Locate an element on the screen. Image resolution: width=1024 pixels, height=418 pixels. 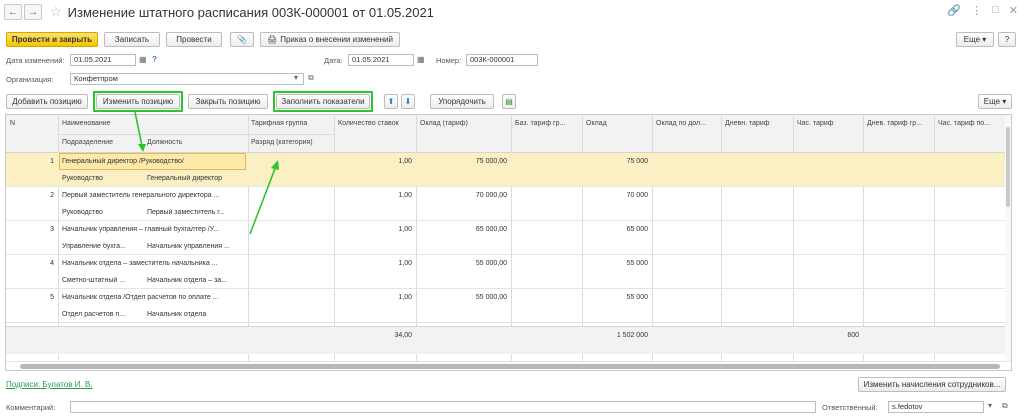
comment-input is located at coordinates (443, 407).